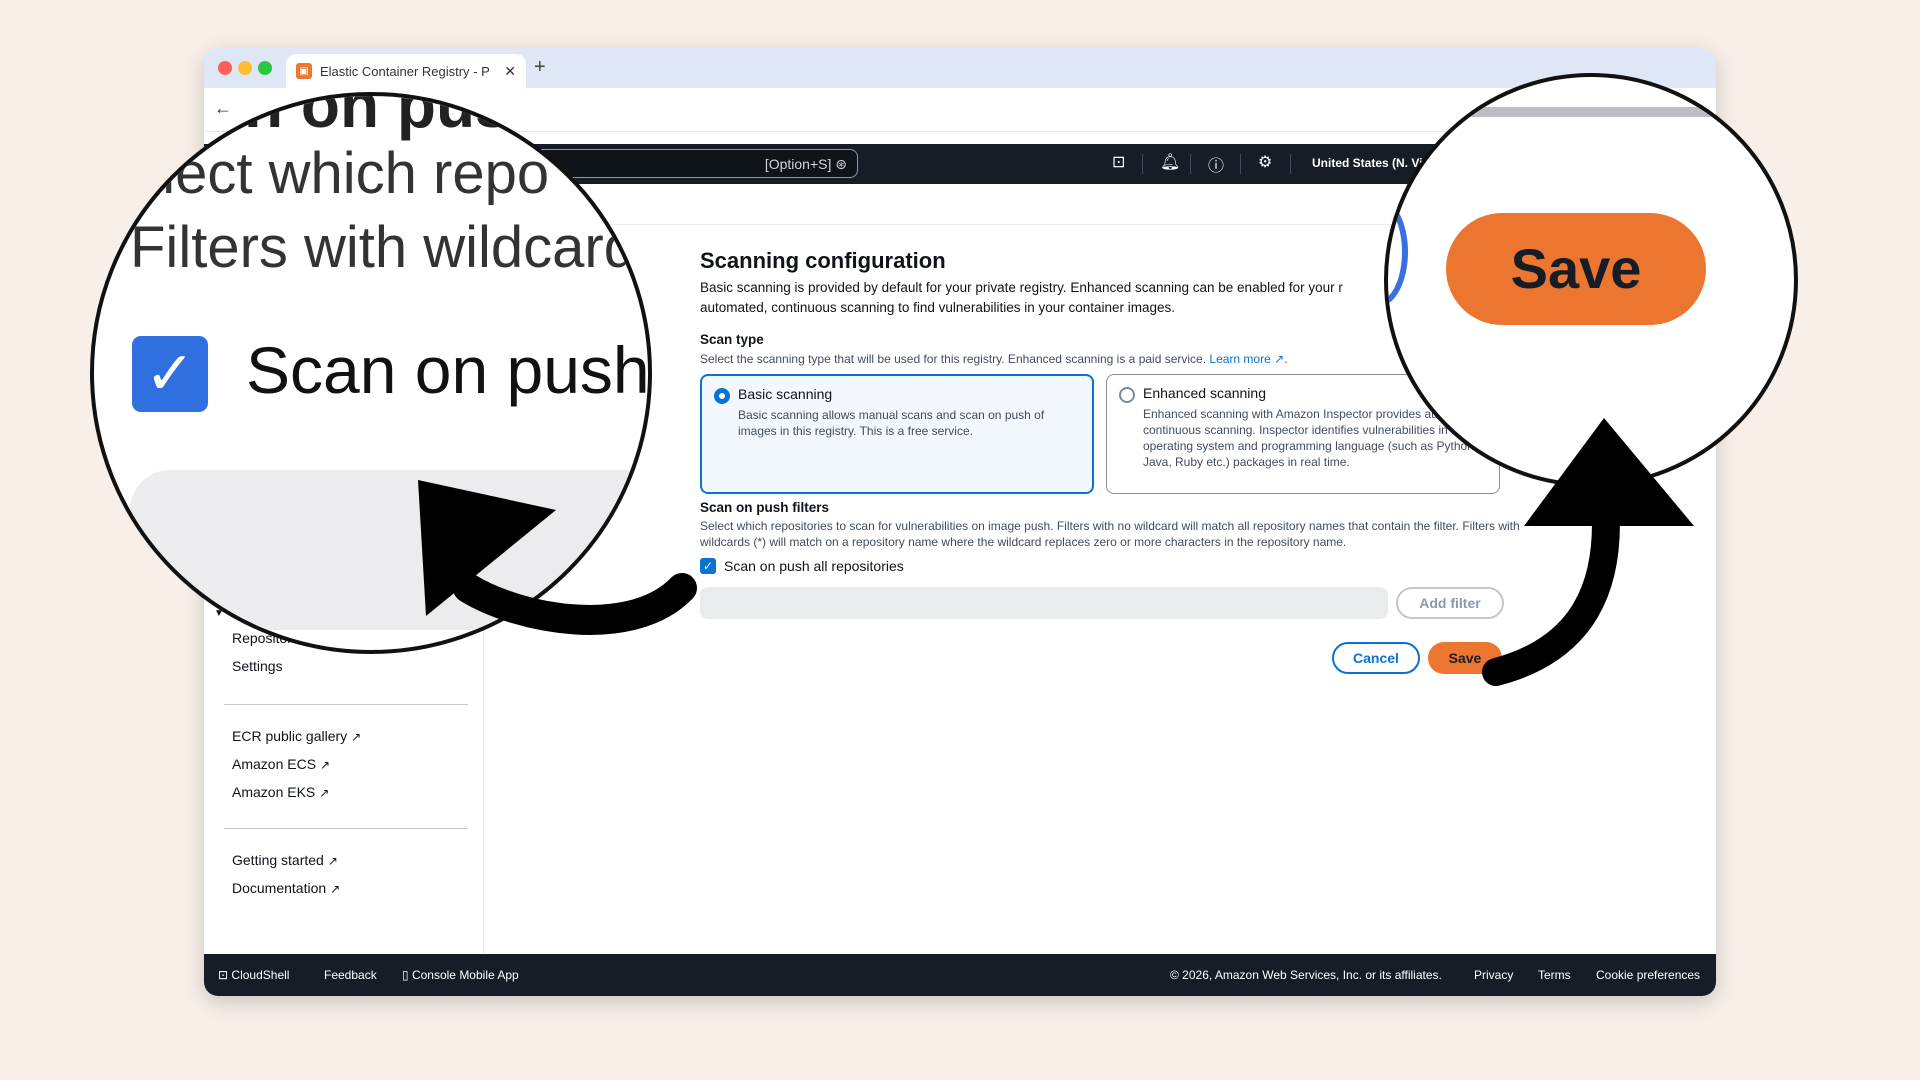  I want to click on sidebar-item-amazon-ecs: Amazon ECS ↗, so click(281, 764).